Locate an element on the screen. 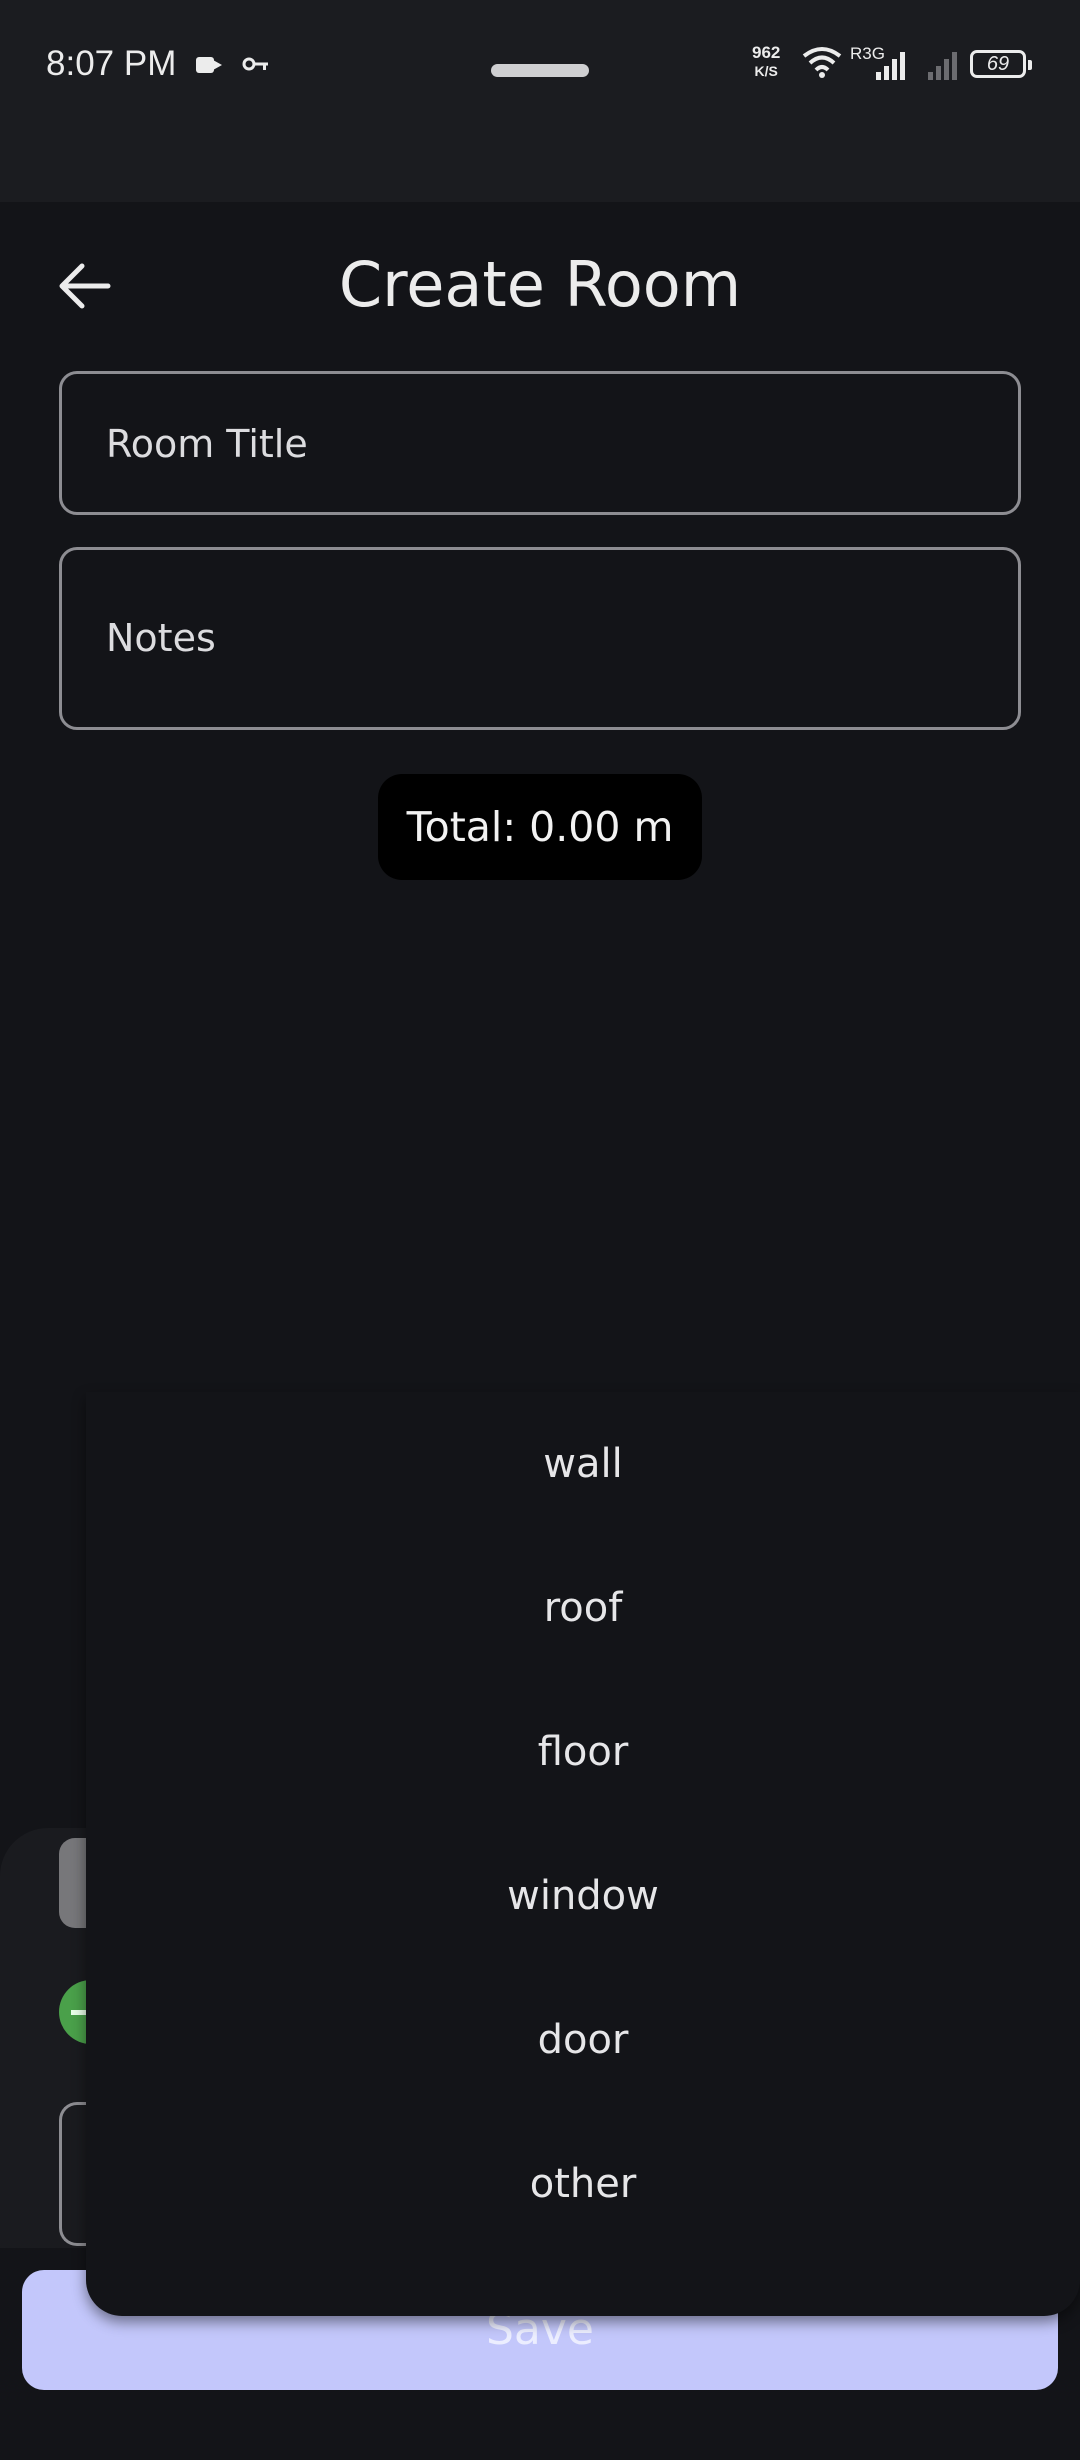  network-speed-value: 962 is located at coordinates (766, 52).